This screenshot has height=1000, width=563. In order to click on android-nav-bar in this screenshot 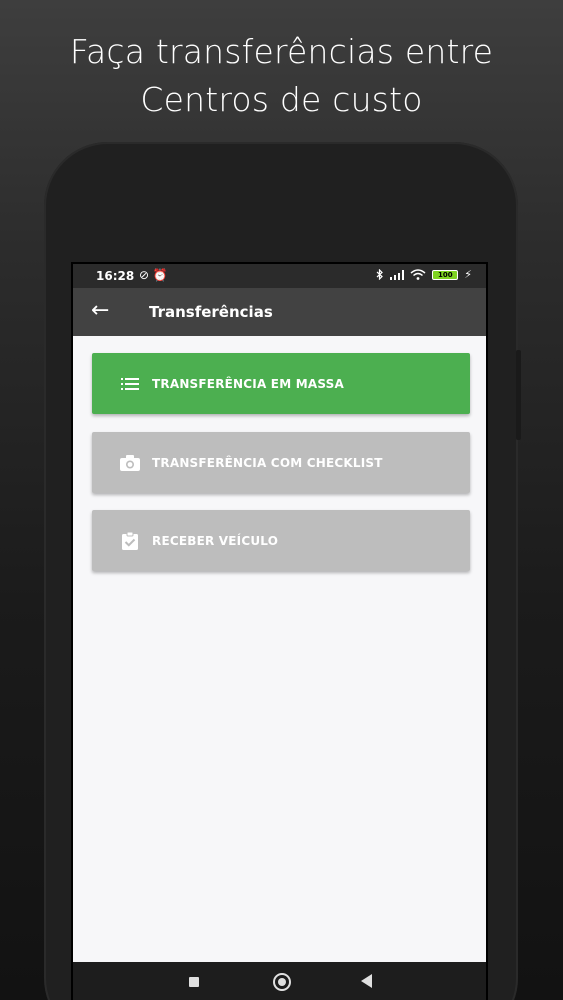, I will do `click(279, 981)`.